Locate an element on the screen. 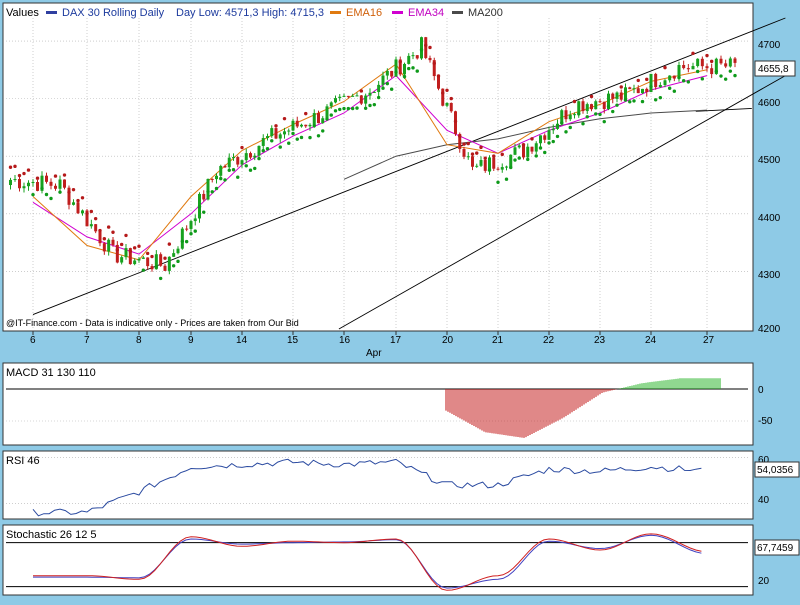 Image resolution: width=800 pixels, height=605 pixels. date-tick: 17 is located at coordinates (396, 340).